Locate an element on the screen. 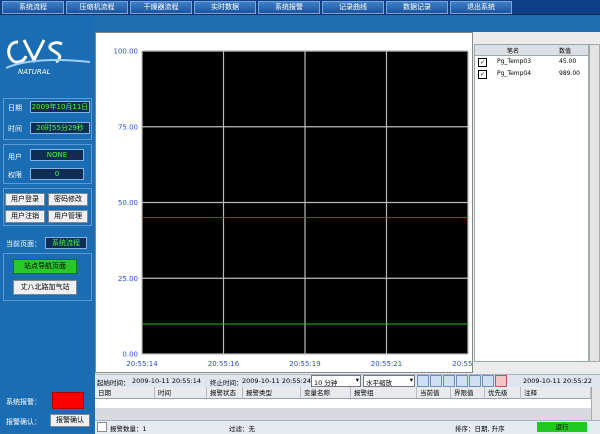 The height and width of the screenshot is (434, 600). alarm-col-type: 报警类型 is located at coordinates (272, 393).